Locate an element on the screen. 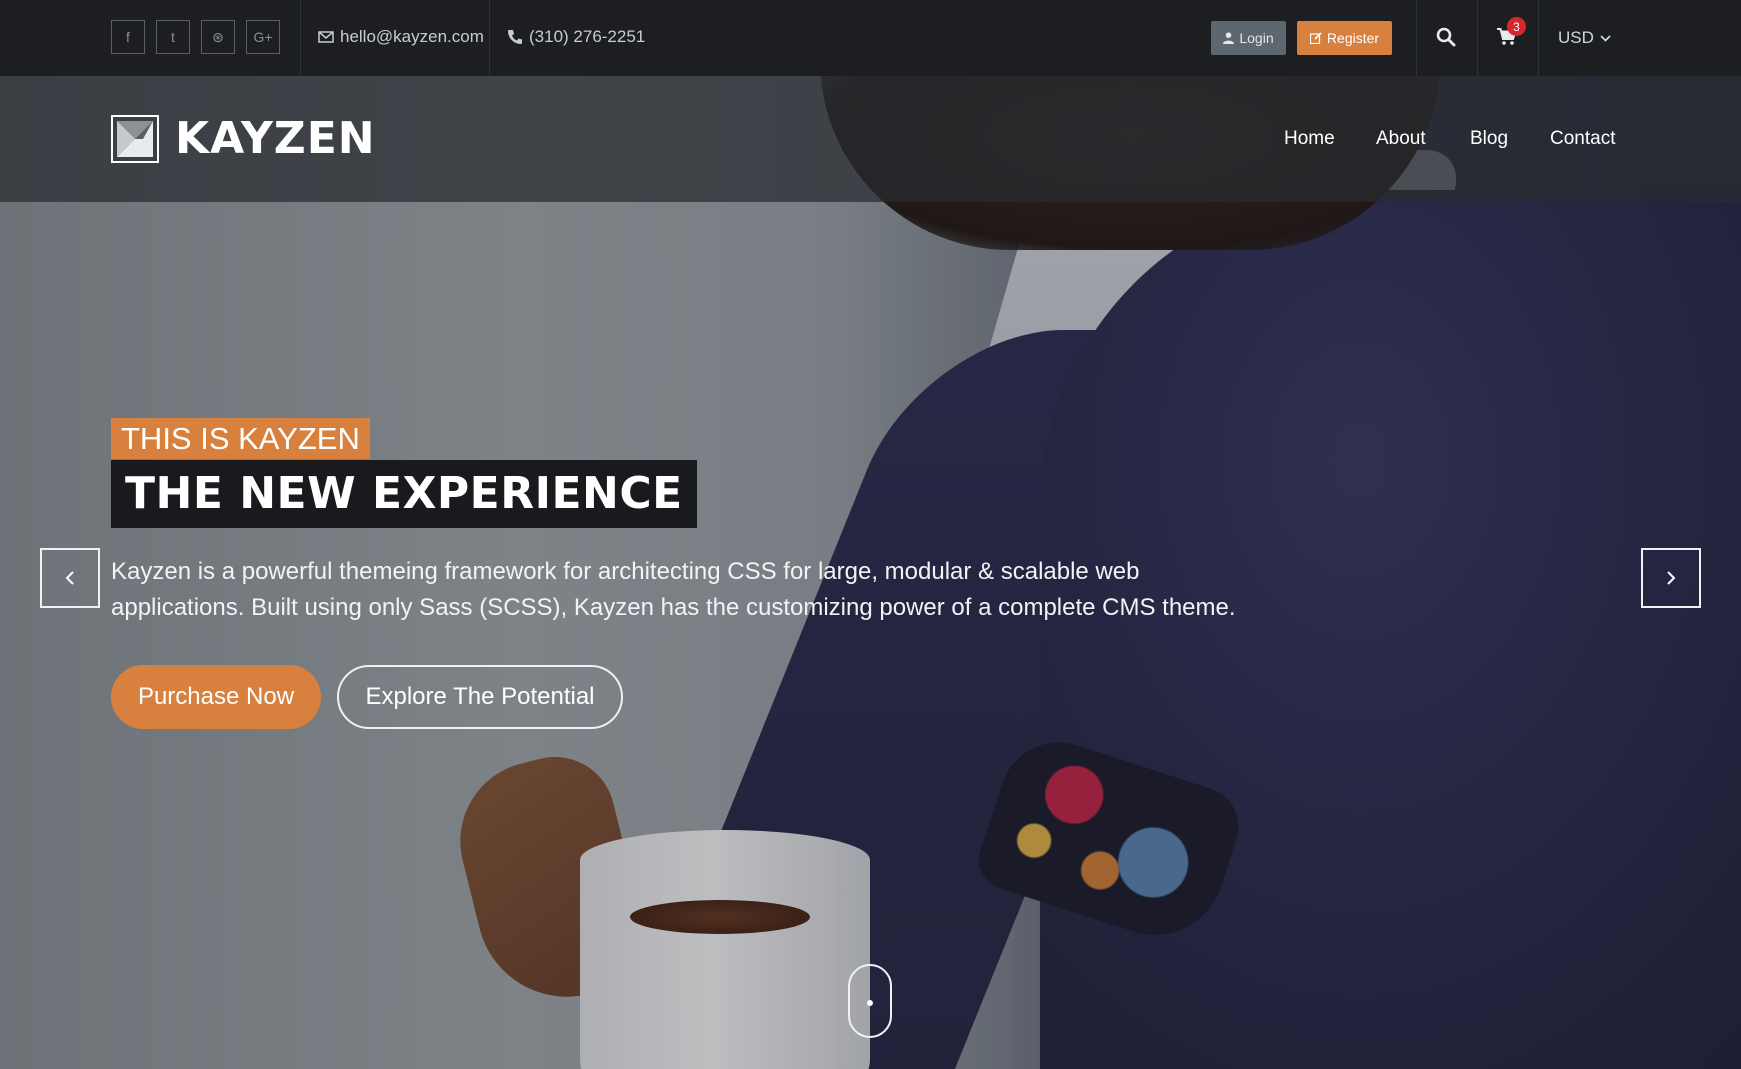 The height and width of the screenshot is (1069, 1741). register-button: Register is located at coordinates (1344, 38).